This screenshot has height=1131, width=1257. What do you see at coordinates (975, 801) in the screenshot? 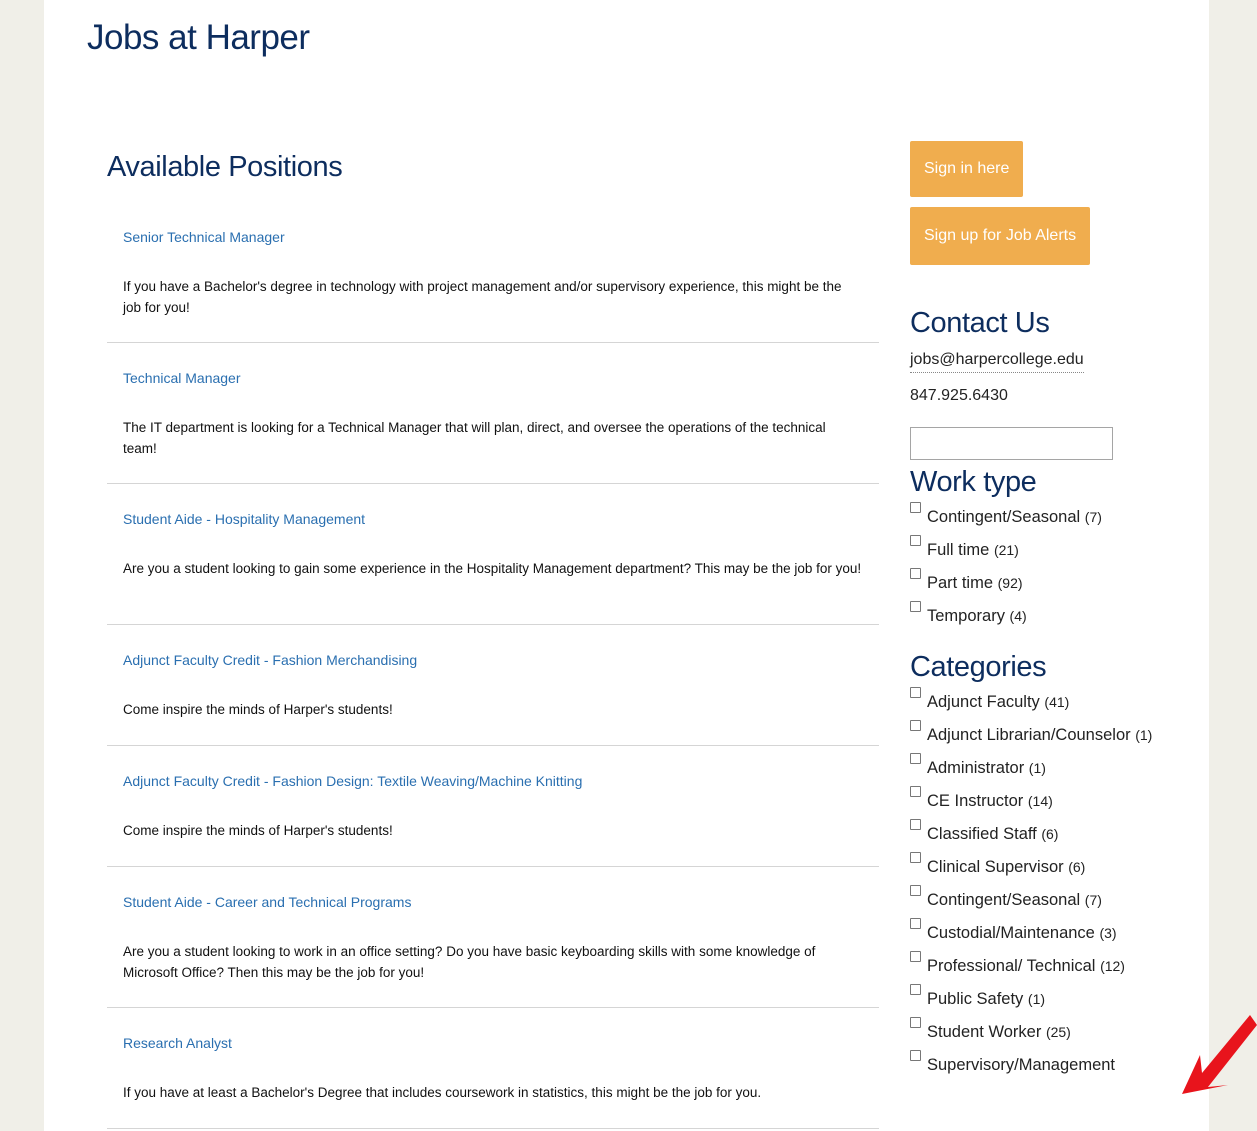
I see `option-label: CE Instructor` at bounding box center [975, 801].